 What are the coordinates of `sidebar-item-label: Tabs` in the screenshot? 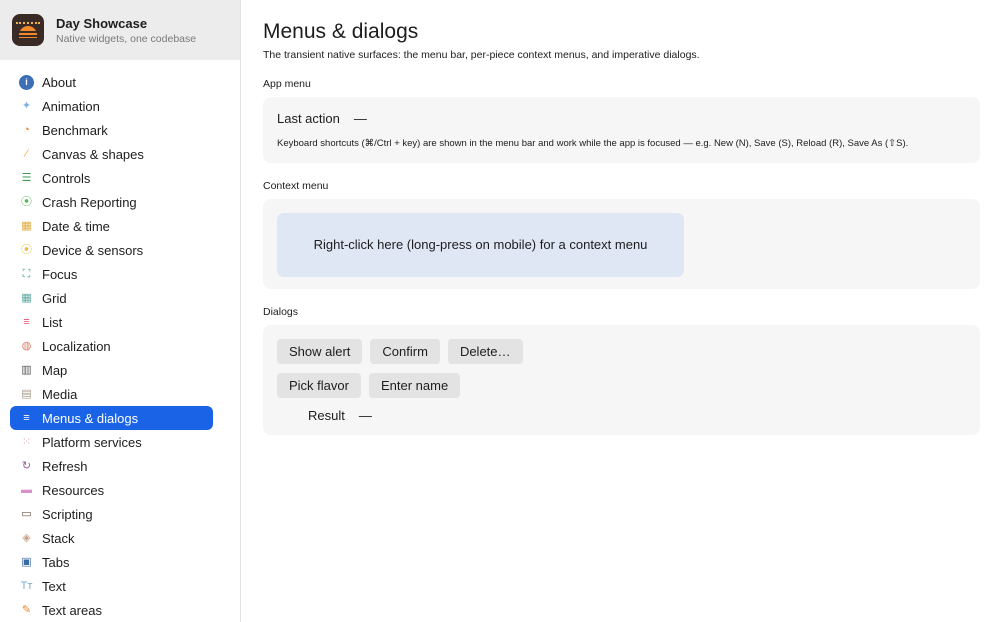 It's located at (56, 562).